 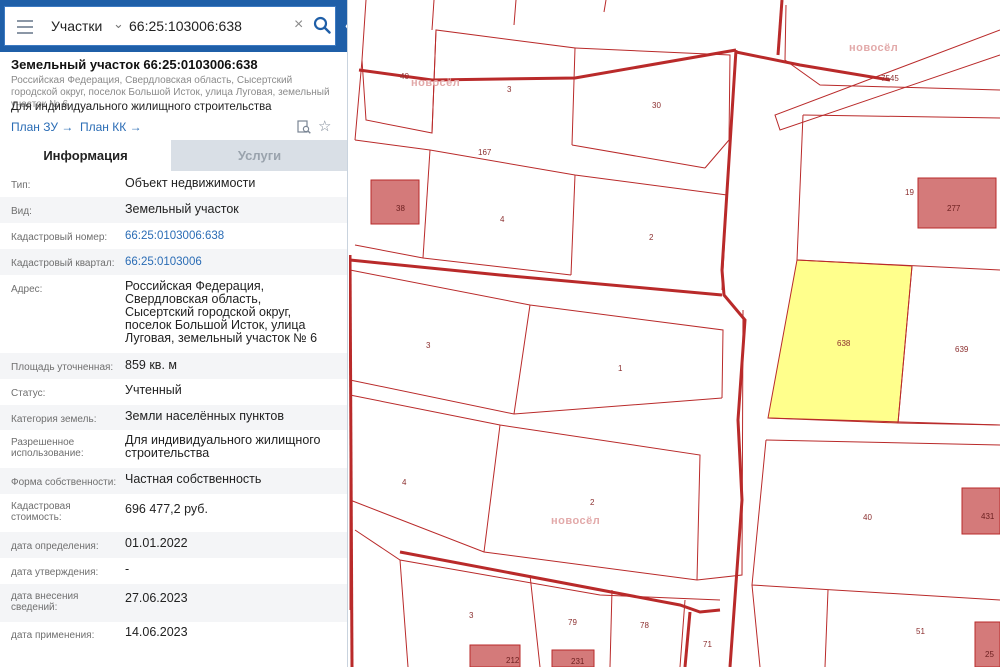 I want to click on property-label: Статус:, so click(x=28, y=393).